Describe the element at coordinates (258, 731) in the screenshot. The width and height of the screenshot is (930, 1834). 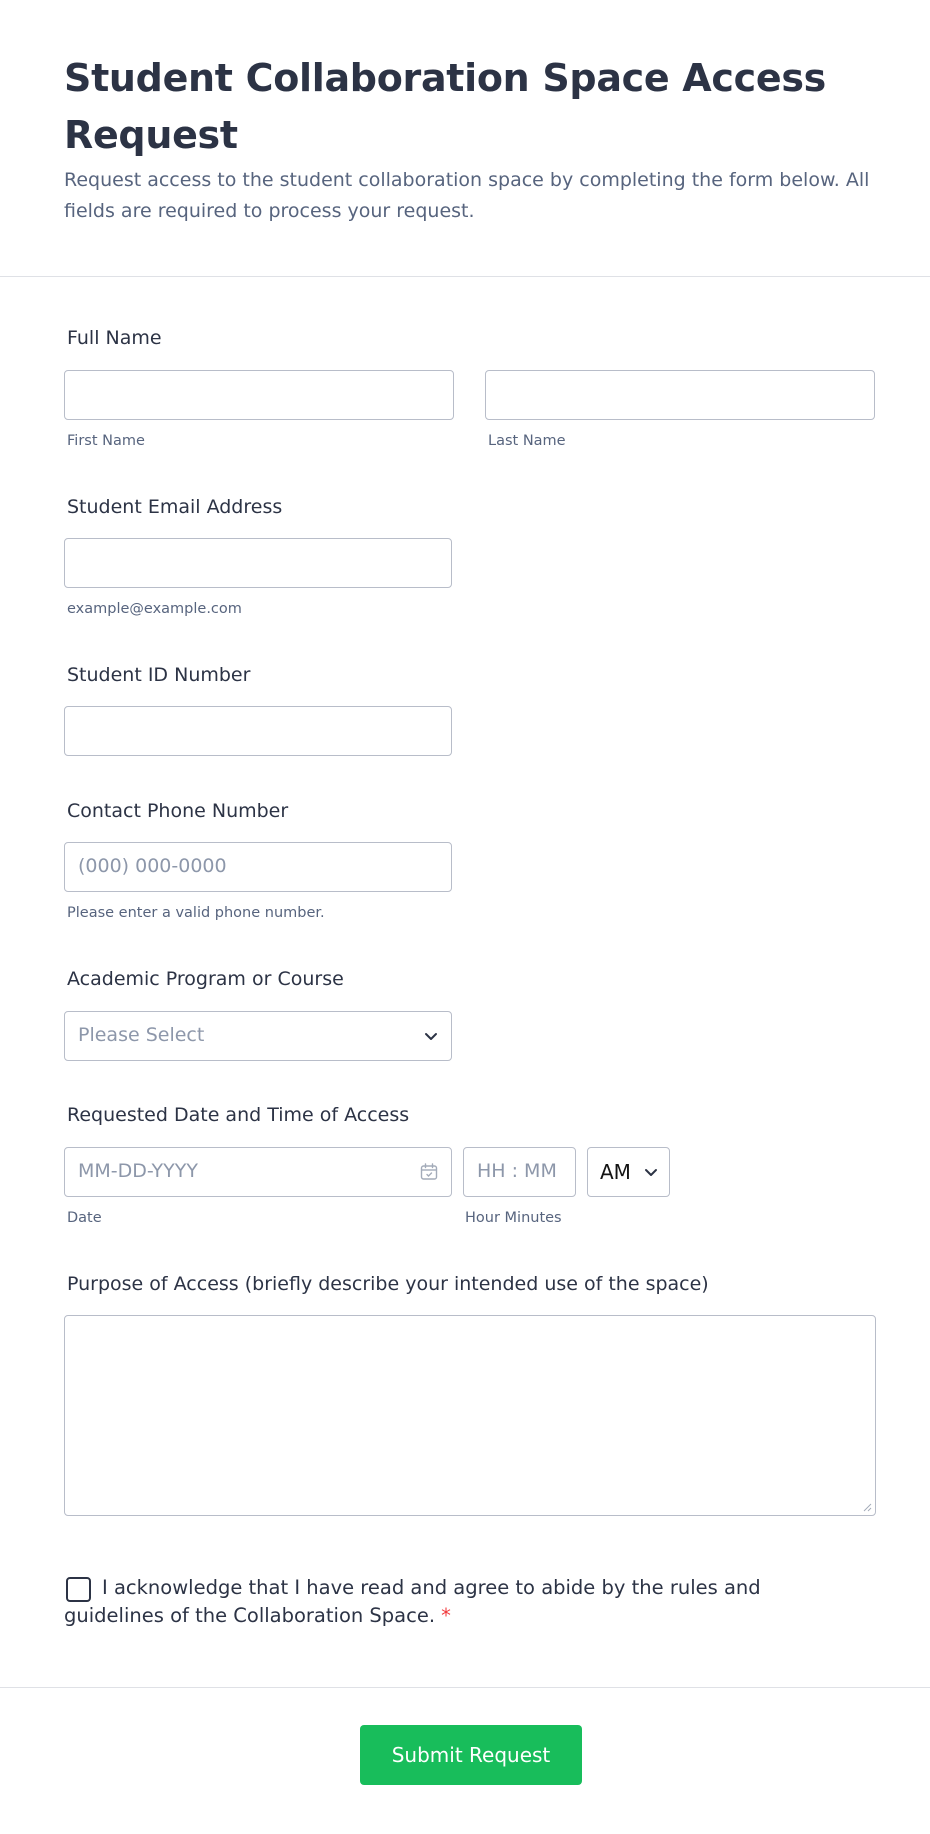
I see `student-id-input` at that location.